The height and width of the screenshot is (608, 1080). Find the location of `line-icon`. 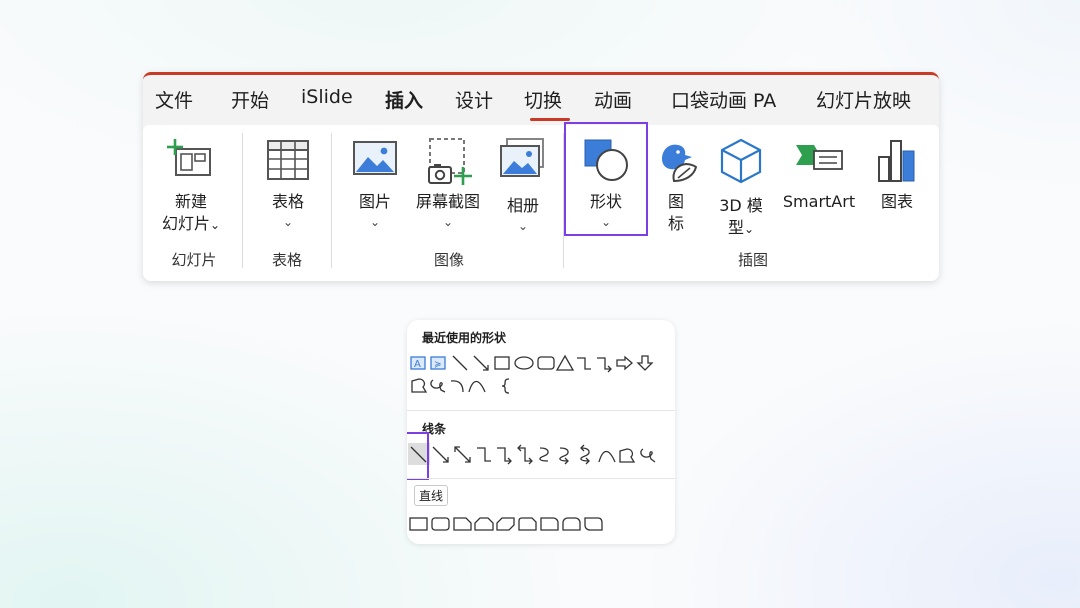

line-icon is located at coordinates (460, 363).